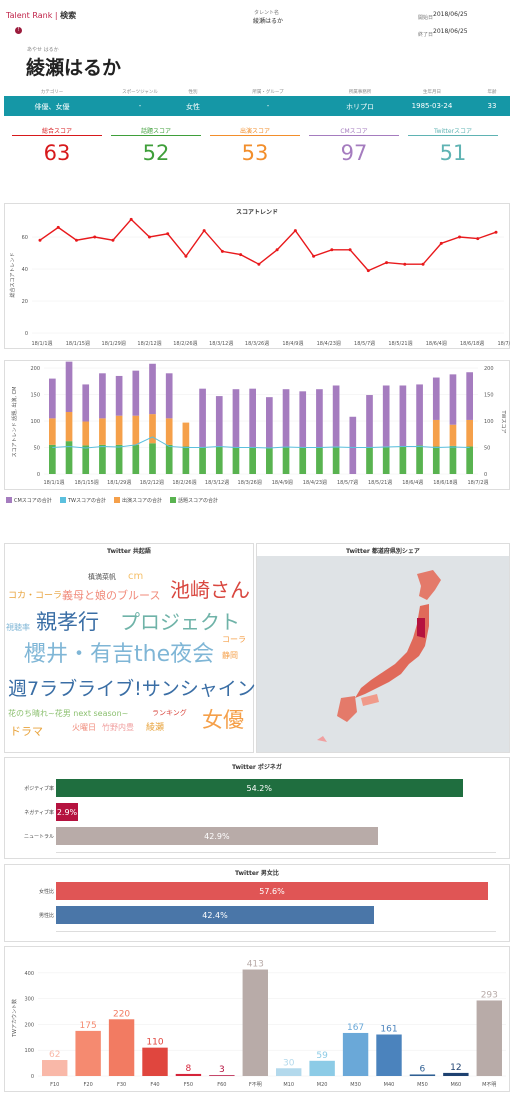 Image resolution: width=520 pixels, height=1096 pixels. Describe the element at coordinates (135, 577) in the screenshot. I see `wordcloud-word: cm` at that location.